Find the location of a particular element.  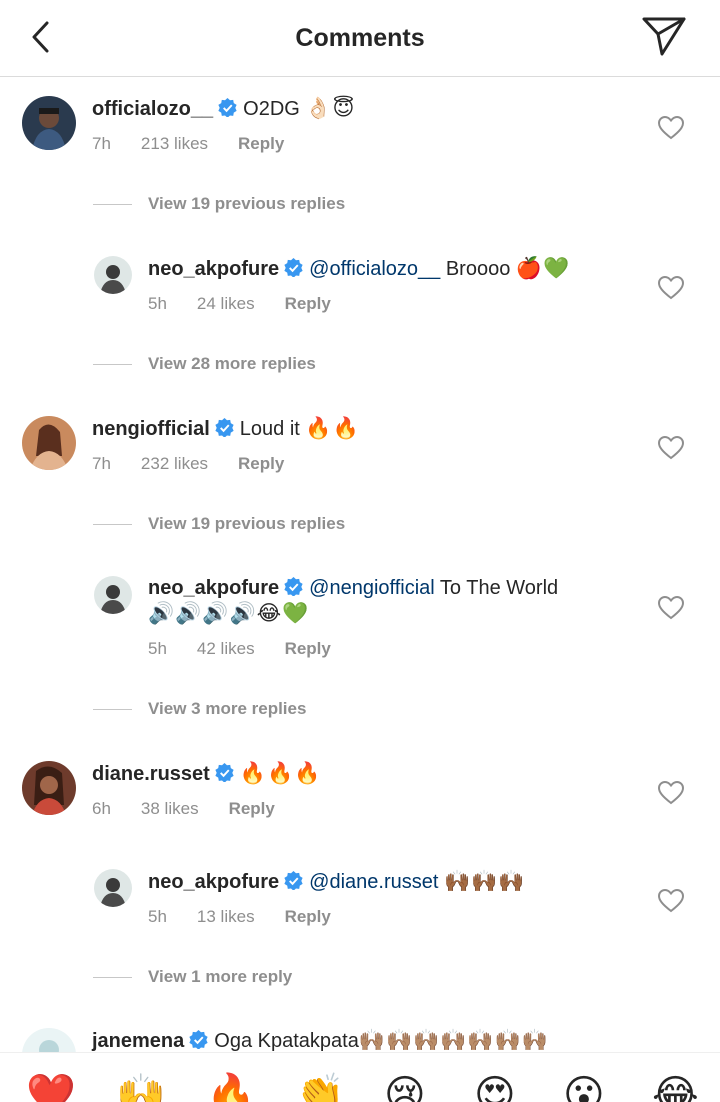

emoji-surprised: 😮 is located at coordinates (584, 1088).